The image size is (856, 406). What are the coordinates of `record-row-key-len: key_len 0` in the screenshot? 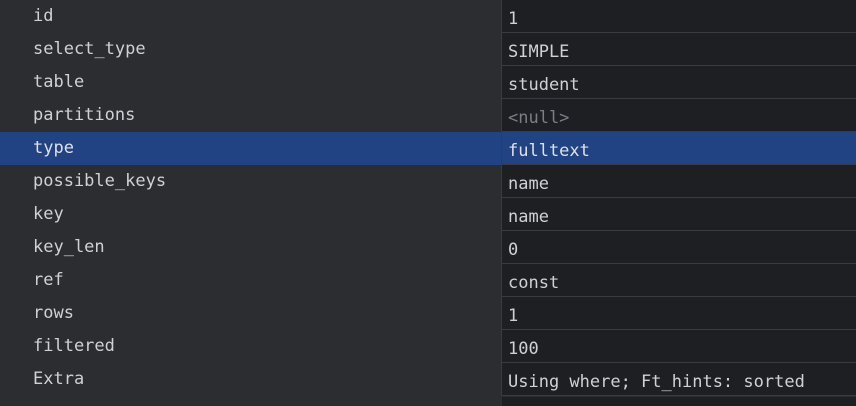 It's located at (428, 247).